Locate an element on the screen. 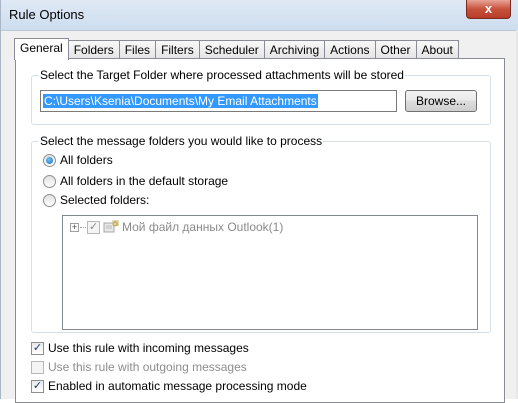 The width and height of the screenshot is (518, 403). tab-actions: Actions is located at coordinates (350, 49).